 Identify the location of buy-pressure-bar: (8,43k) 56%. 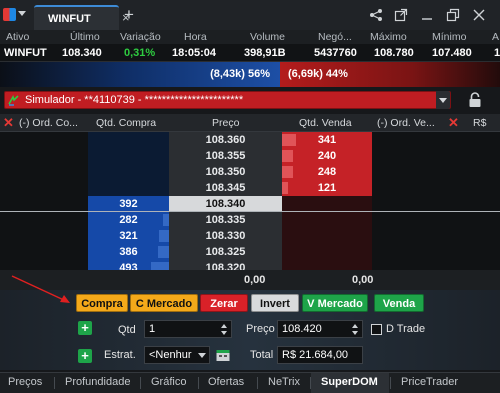
(140, 74).